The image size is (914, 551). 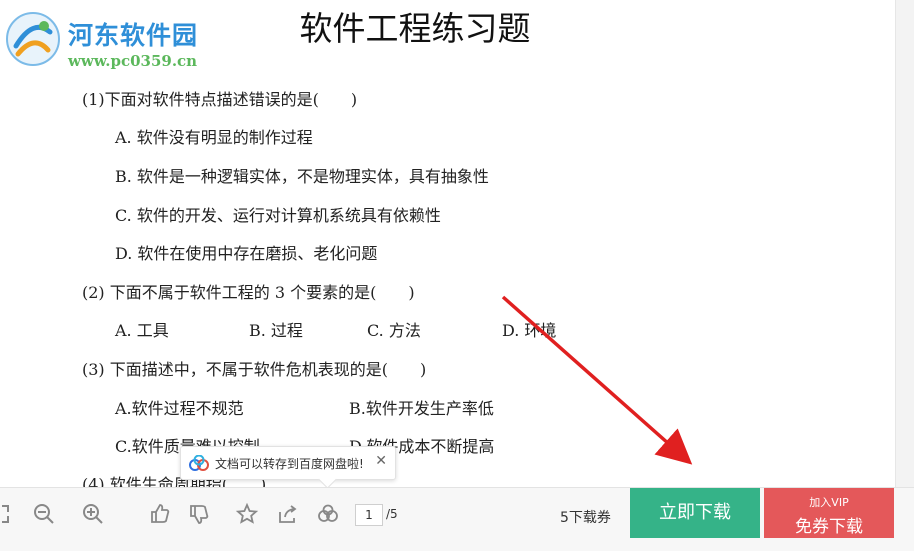 I want to click on toast-text: 文档可以转存到百度网盘啦!, so click(x=289, y=464).